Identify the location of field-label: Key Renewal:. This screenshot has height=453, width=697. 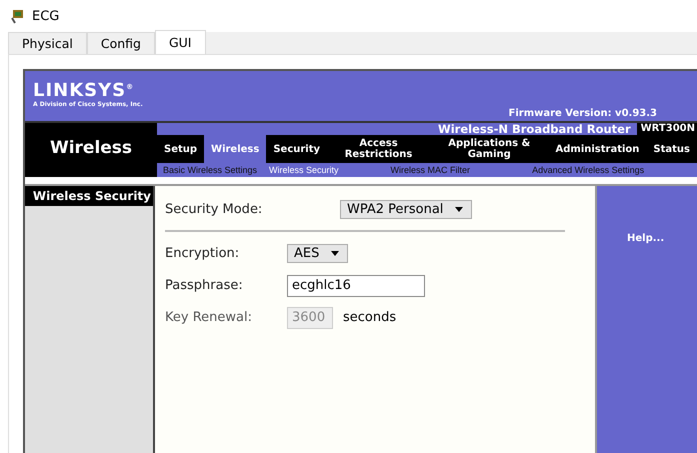
(209, 317).